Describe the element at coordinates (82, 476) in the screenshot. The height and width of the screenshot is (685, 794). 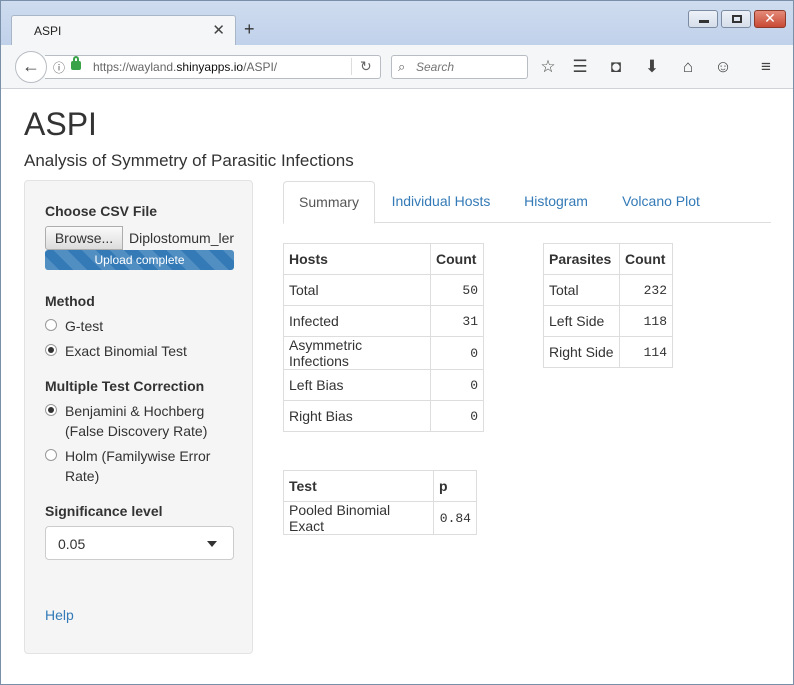
I see `radio-label-line: Rate)` at that location.